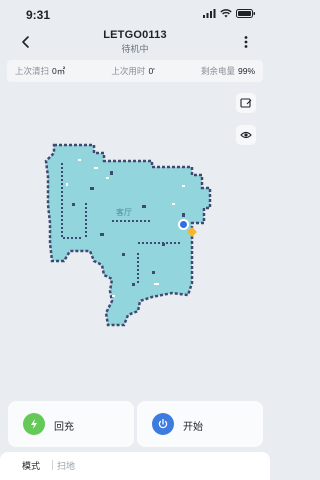 Image resolution: width=320 pixels, height=480 pixels. What do you see at coordinates (32, 71) in the screenshot?
I see `stat-label: 上次清扫` at bounding box center [32, 71].